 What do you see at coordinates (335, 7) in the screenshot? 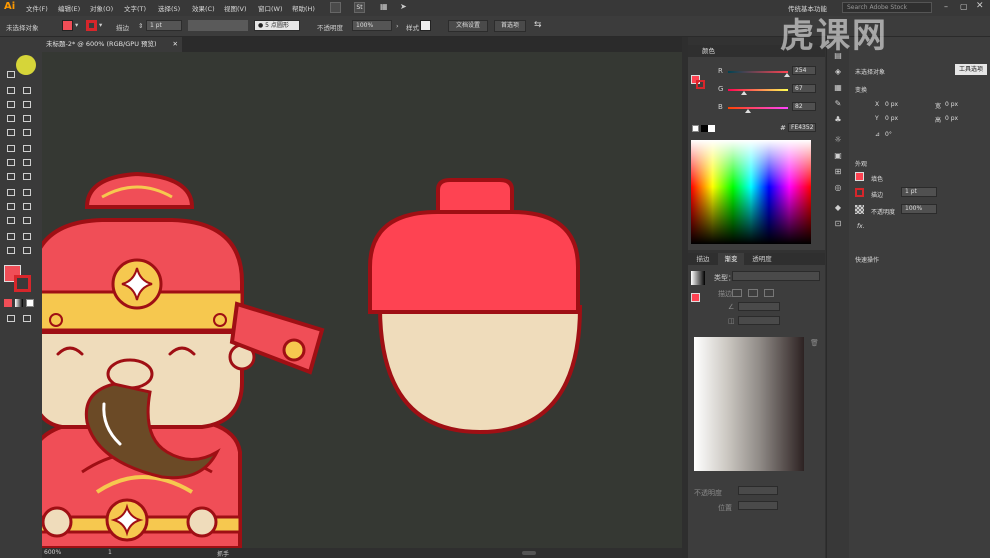
I see `bridge-icon` at bounding box center [335, 7].